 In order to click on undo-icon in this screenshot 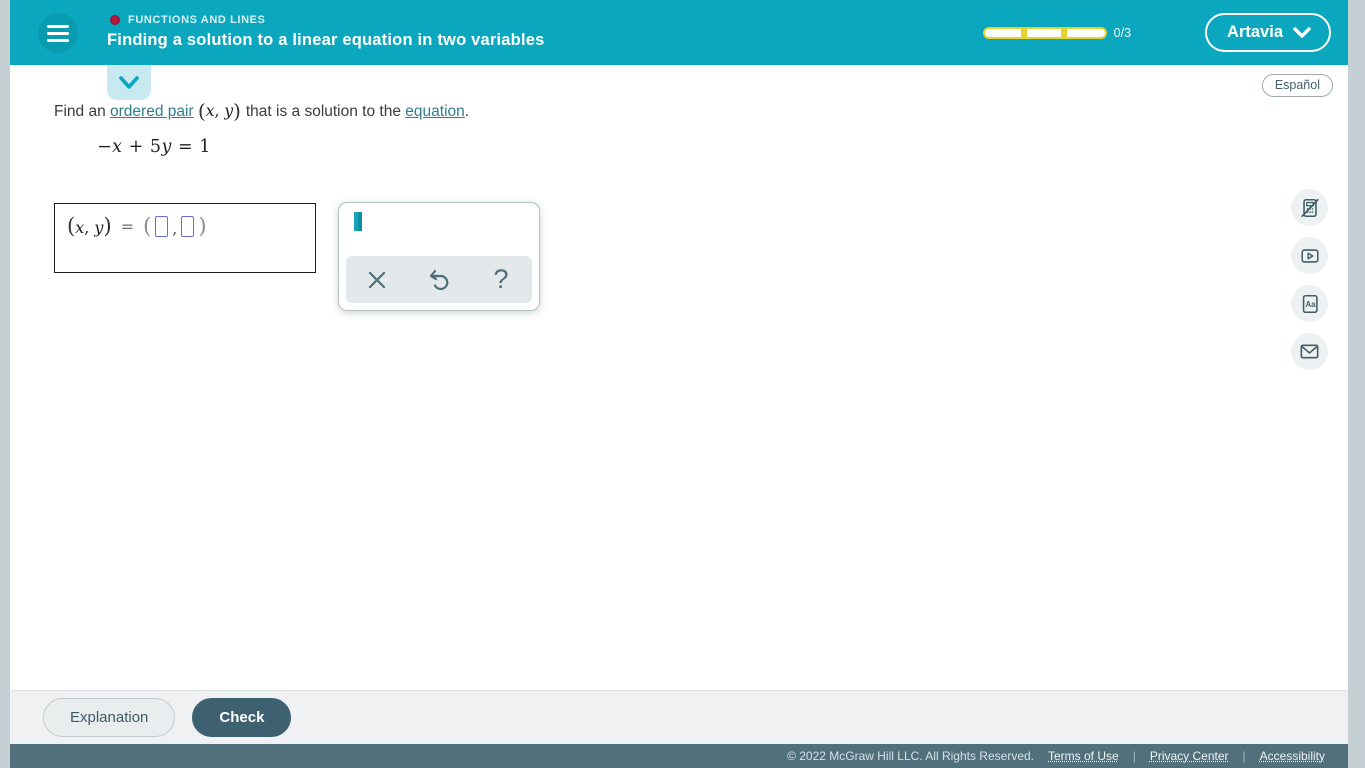, I will do `click(439, 279)`.